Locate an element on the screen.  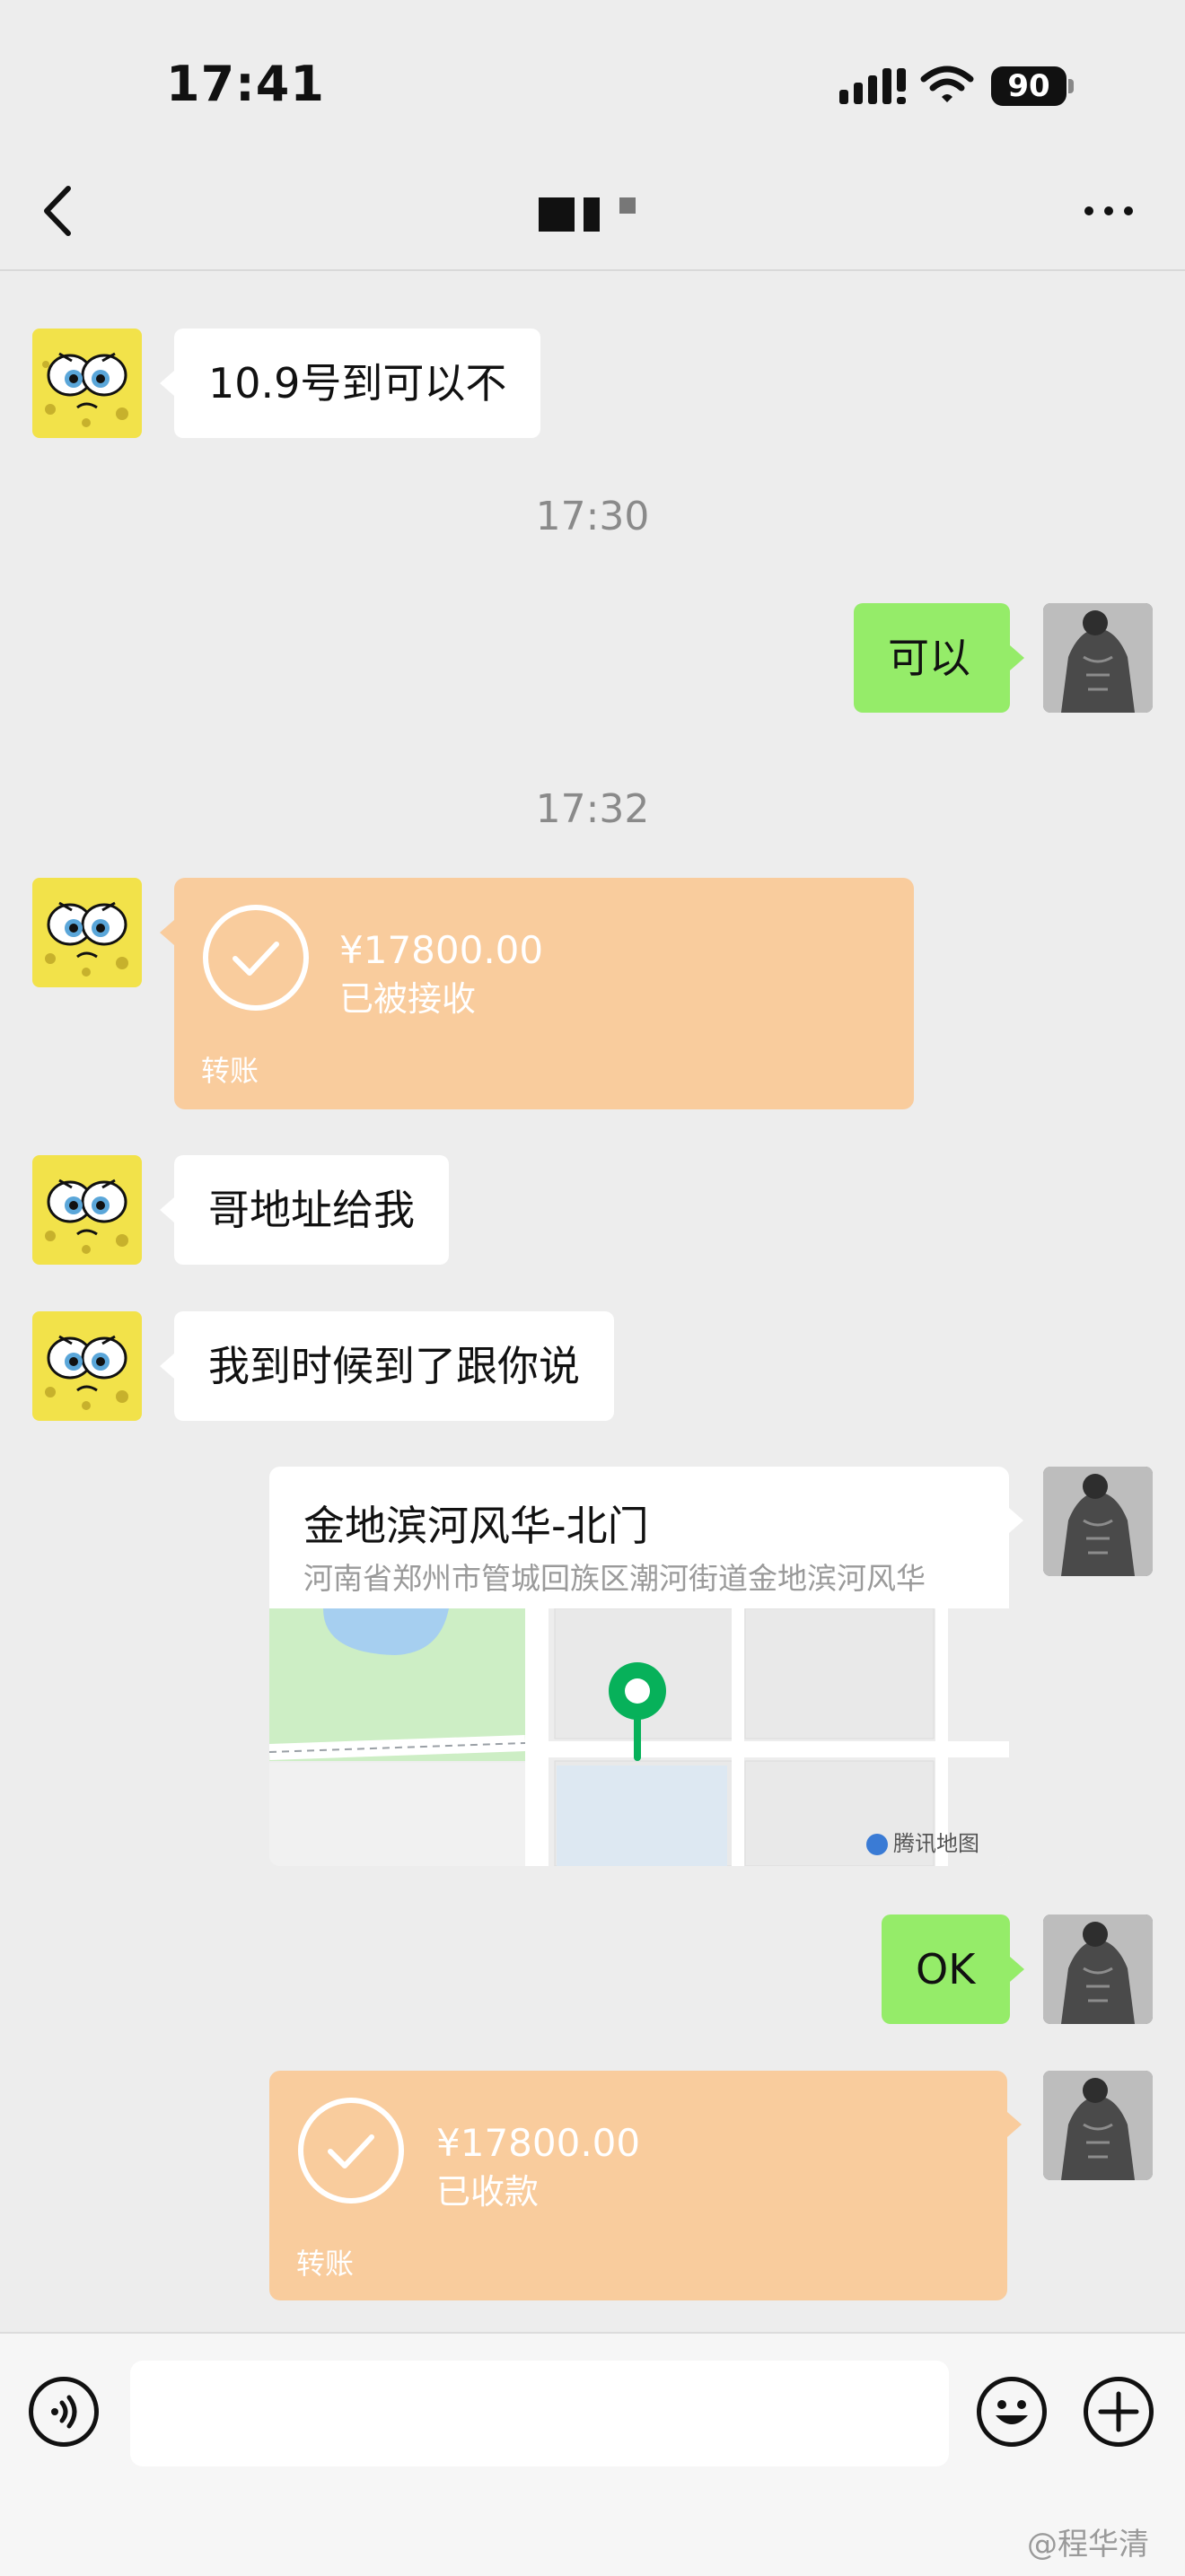
message-text: 我到时候到了跟你说 is located at coordinates (394, 1366).